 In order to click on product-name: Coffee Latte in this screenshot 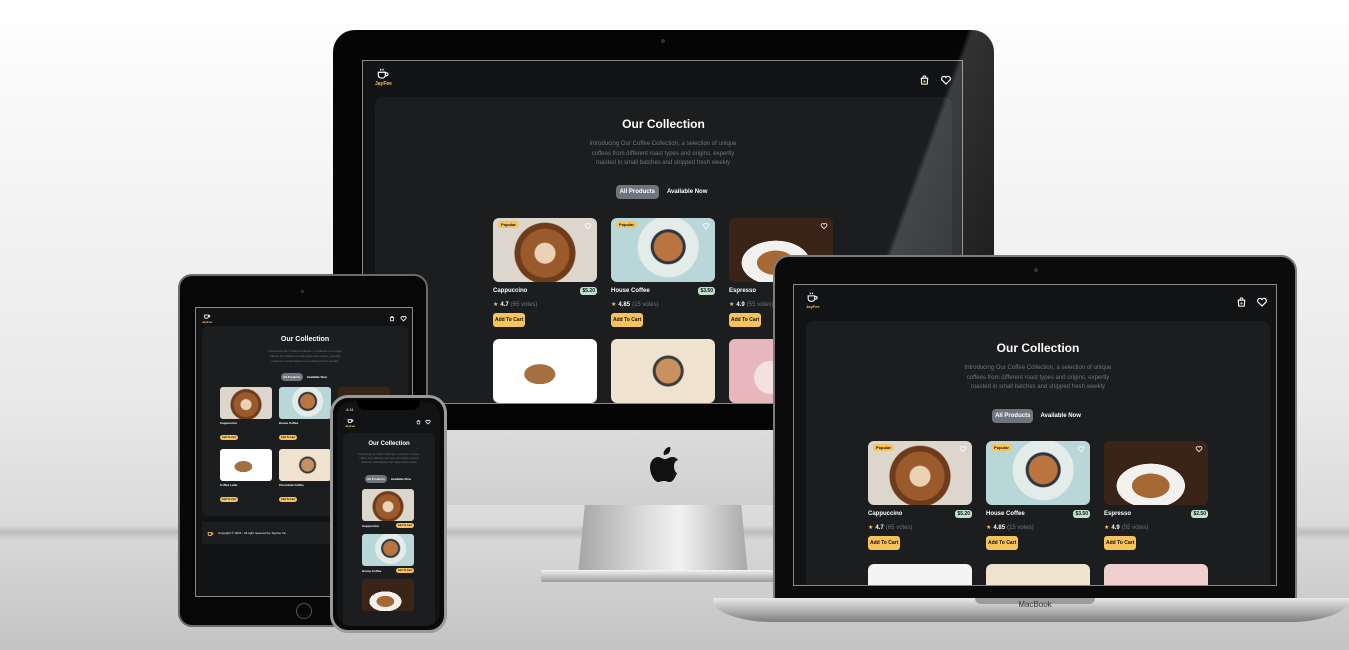, I will do `click(229, 485)`.